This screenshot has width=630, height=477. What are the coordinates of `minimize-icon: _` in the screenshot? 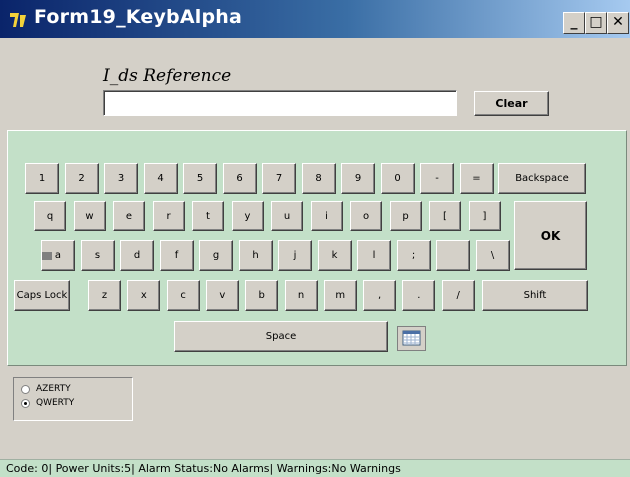 It's located at (574, 22).